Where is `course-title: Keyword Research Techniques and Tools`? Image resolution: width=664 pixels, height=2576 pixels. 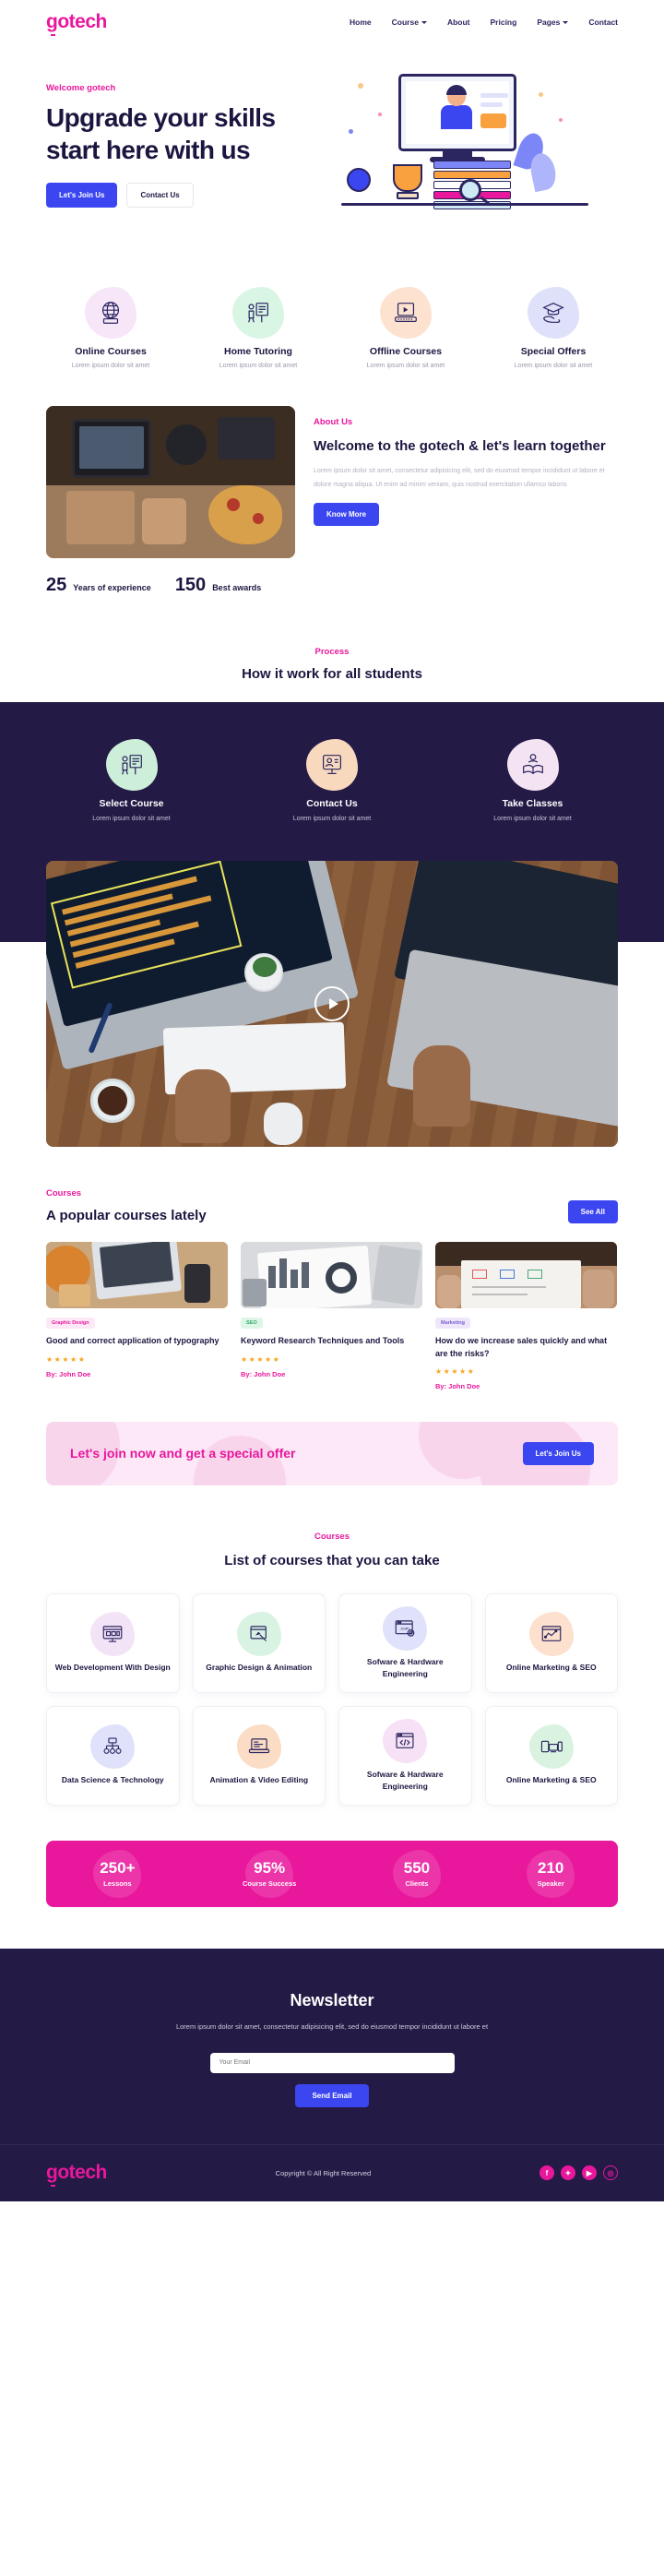 course-title: Keyword Research Techniques and Tools is located at coordinates (323, 1340).